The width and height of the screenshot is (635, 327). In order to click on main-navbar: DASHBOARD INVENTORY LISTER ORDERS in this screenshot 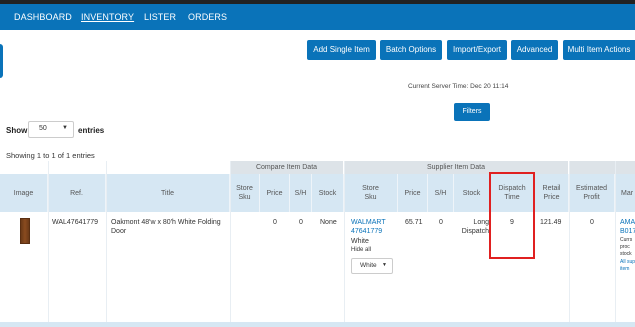, I will do `click(317, 17)`.